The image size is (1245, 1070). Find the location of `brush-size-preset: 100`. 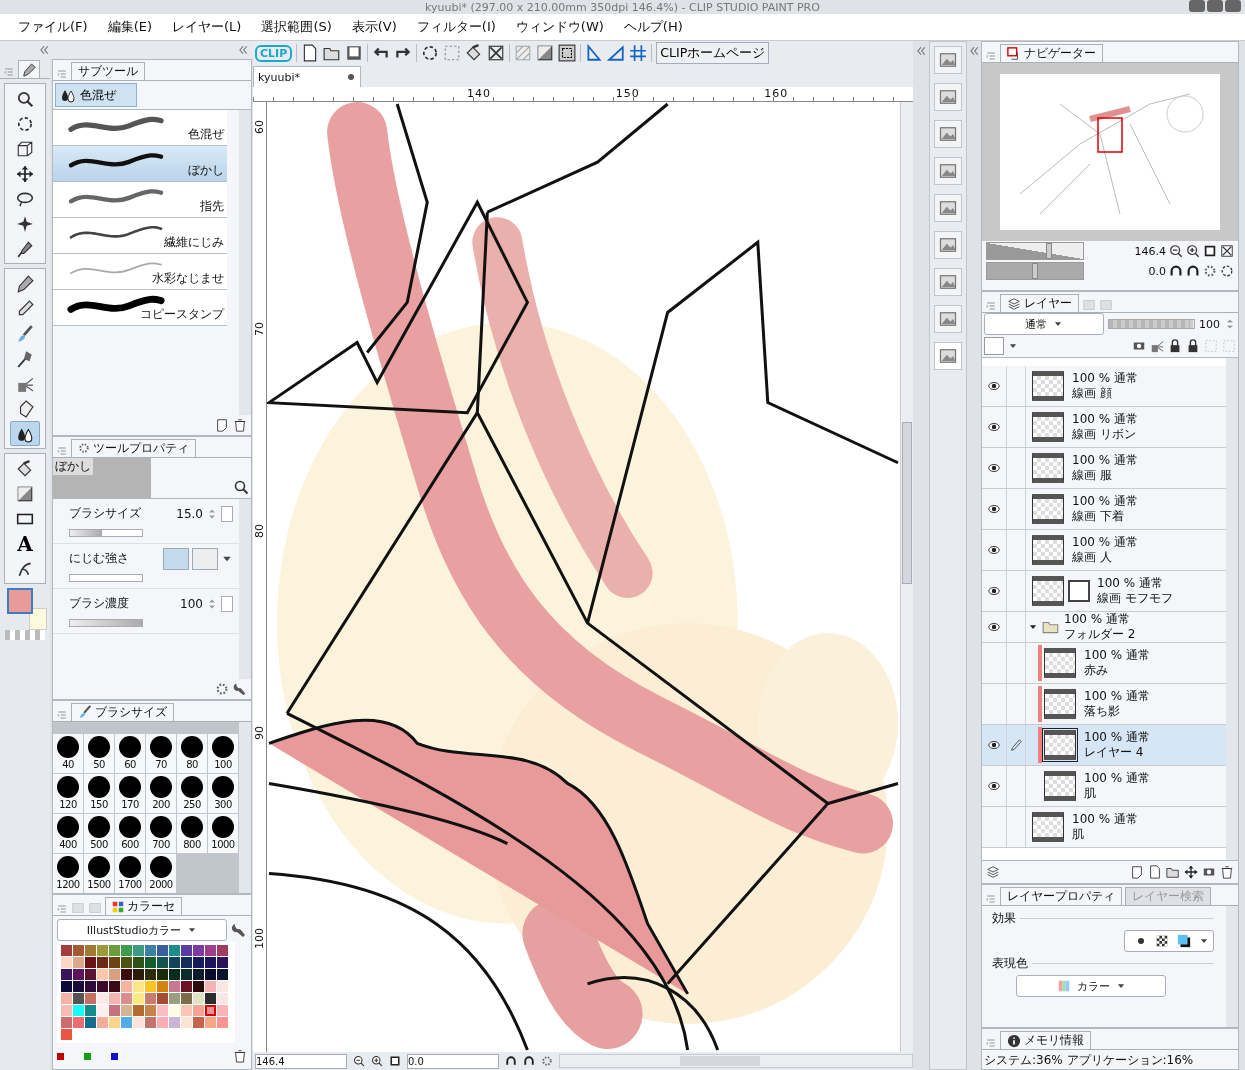

brush-size-preset: 100 is located at coordinates (223, 753).